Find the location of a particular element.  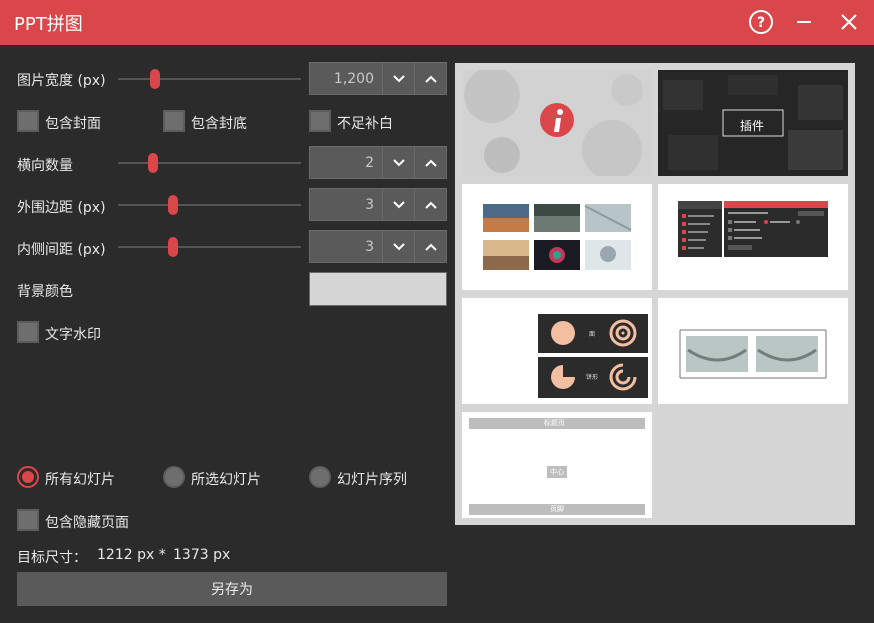

banner-text: 插件 is located at coordinates (752, 126).